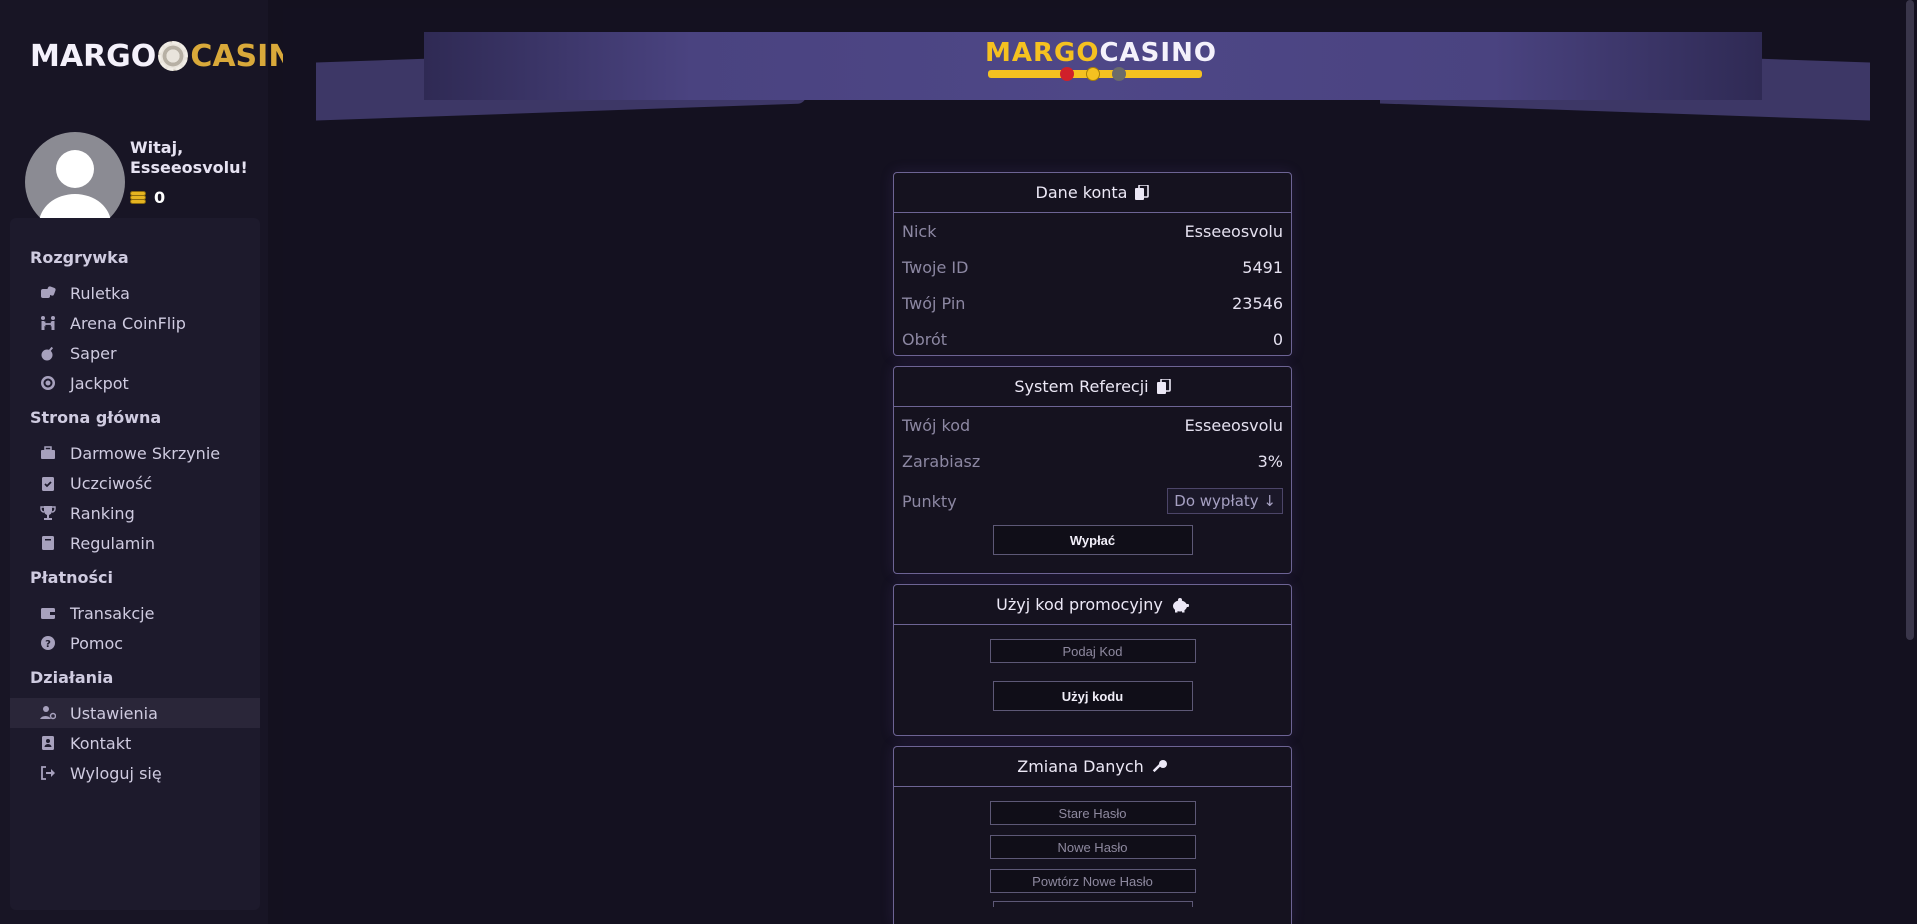  I want to click on row-value: 0, so click(1277, 339).